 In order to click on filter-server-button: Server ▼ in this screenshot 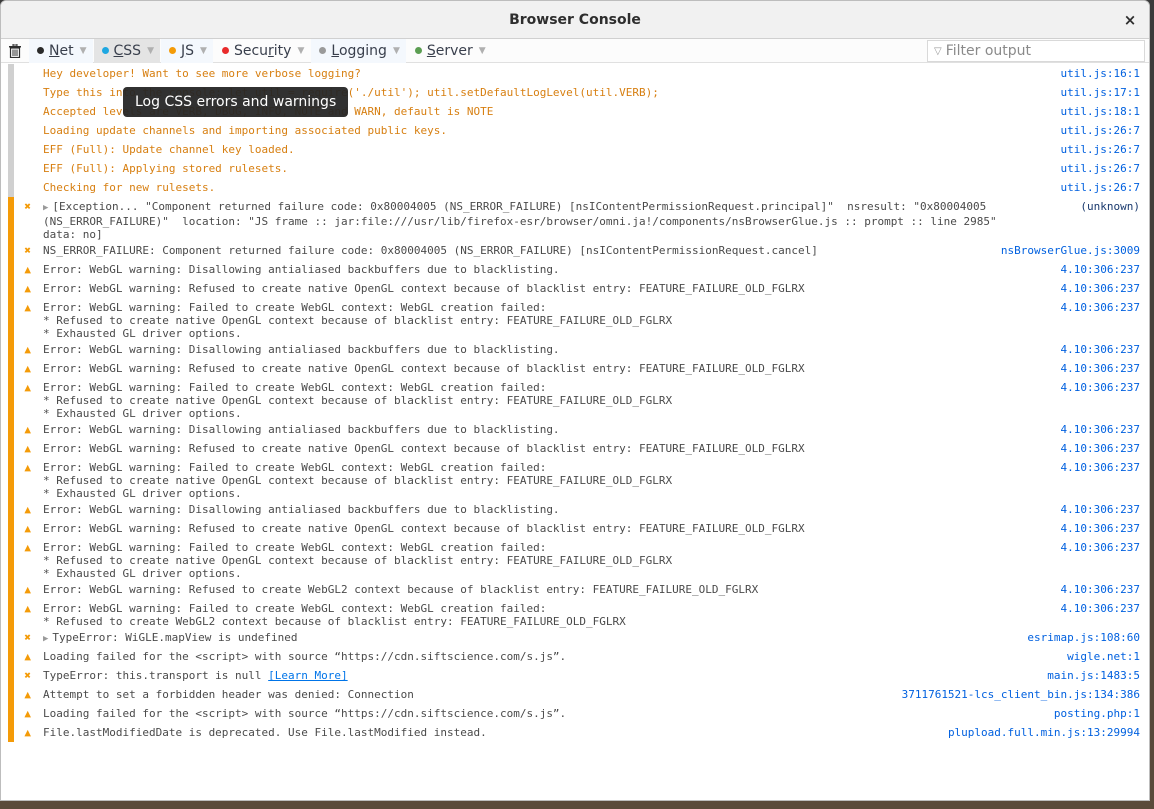, I will do `click(449, 51)`.